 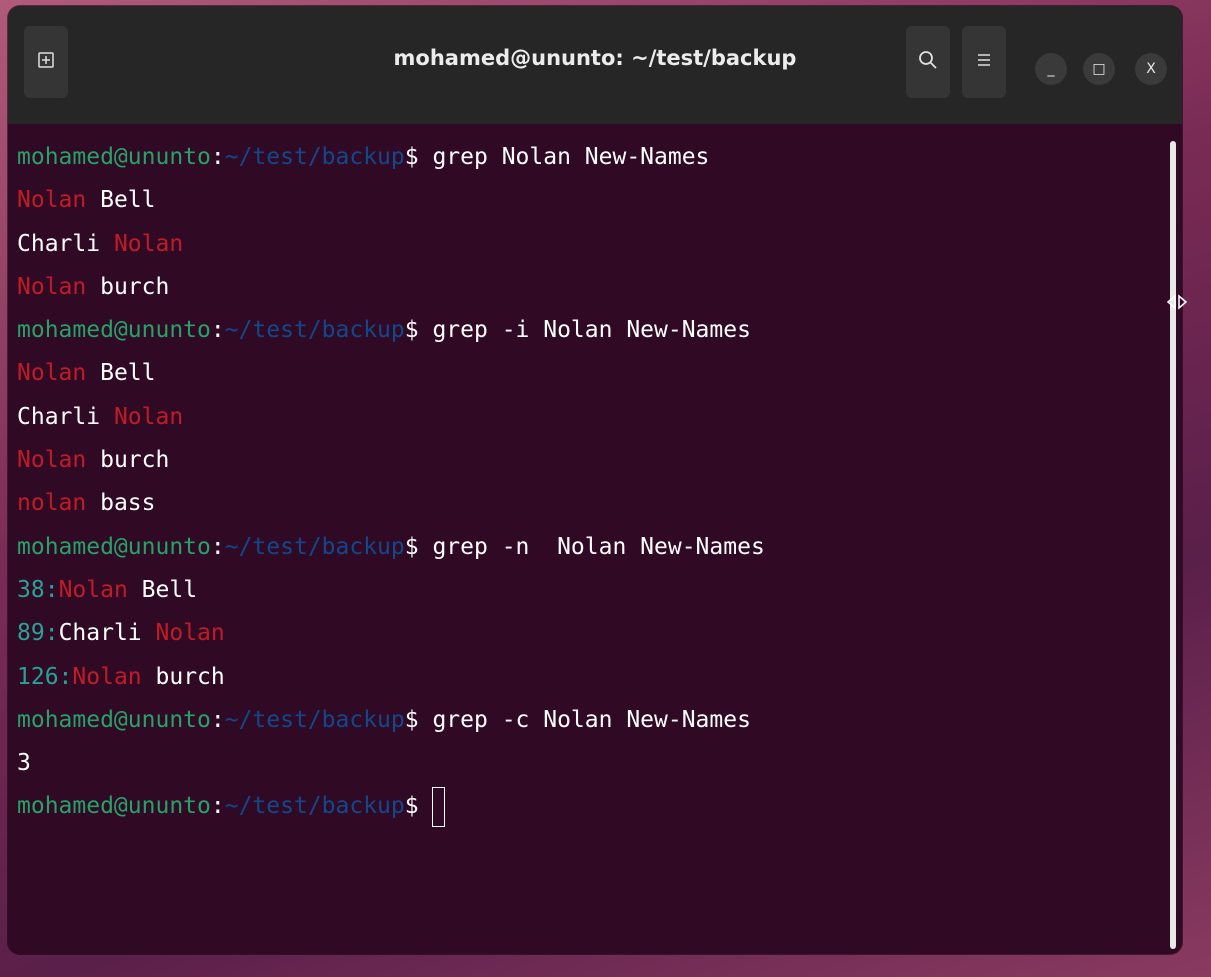 I want to click on new-tab-icon, so click(x=46, y=62).